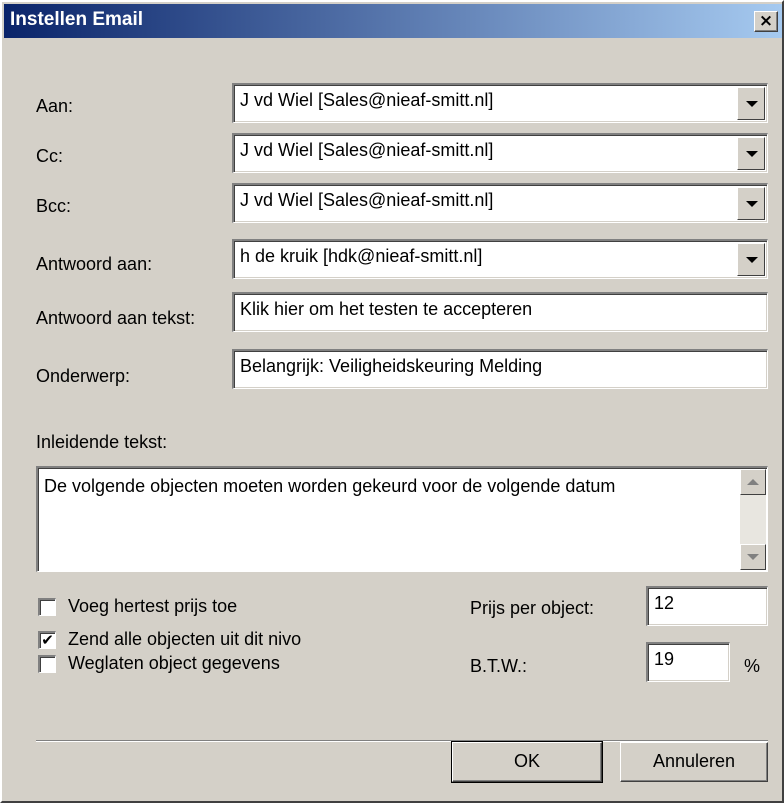 The image size is (784, 803). Describe the element at coordinates (391, 366) in the screenshot. I see `onderwerp-value: Belangrijk: Veiligheidskeuring Melding` at that location.